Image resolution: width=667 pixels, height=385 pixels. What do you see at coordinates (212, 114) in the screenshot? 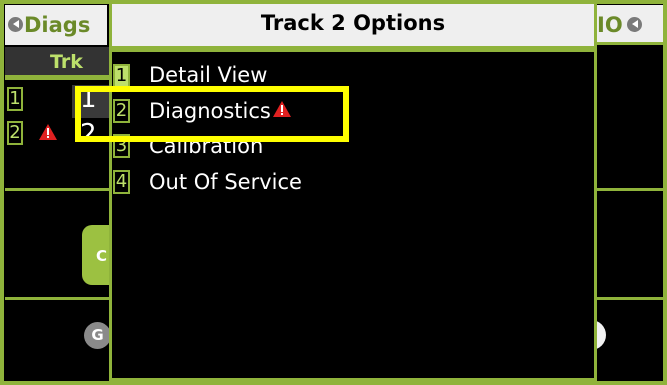
I see `highlight-box` at bounding box center [212, 114].